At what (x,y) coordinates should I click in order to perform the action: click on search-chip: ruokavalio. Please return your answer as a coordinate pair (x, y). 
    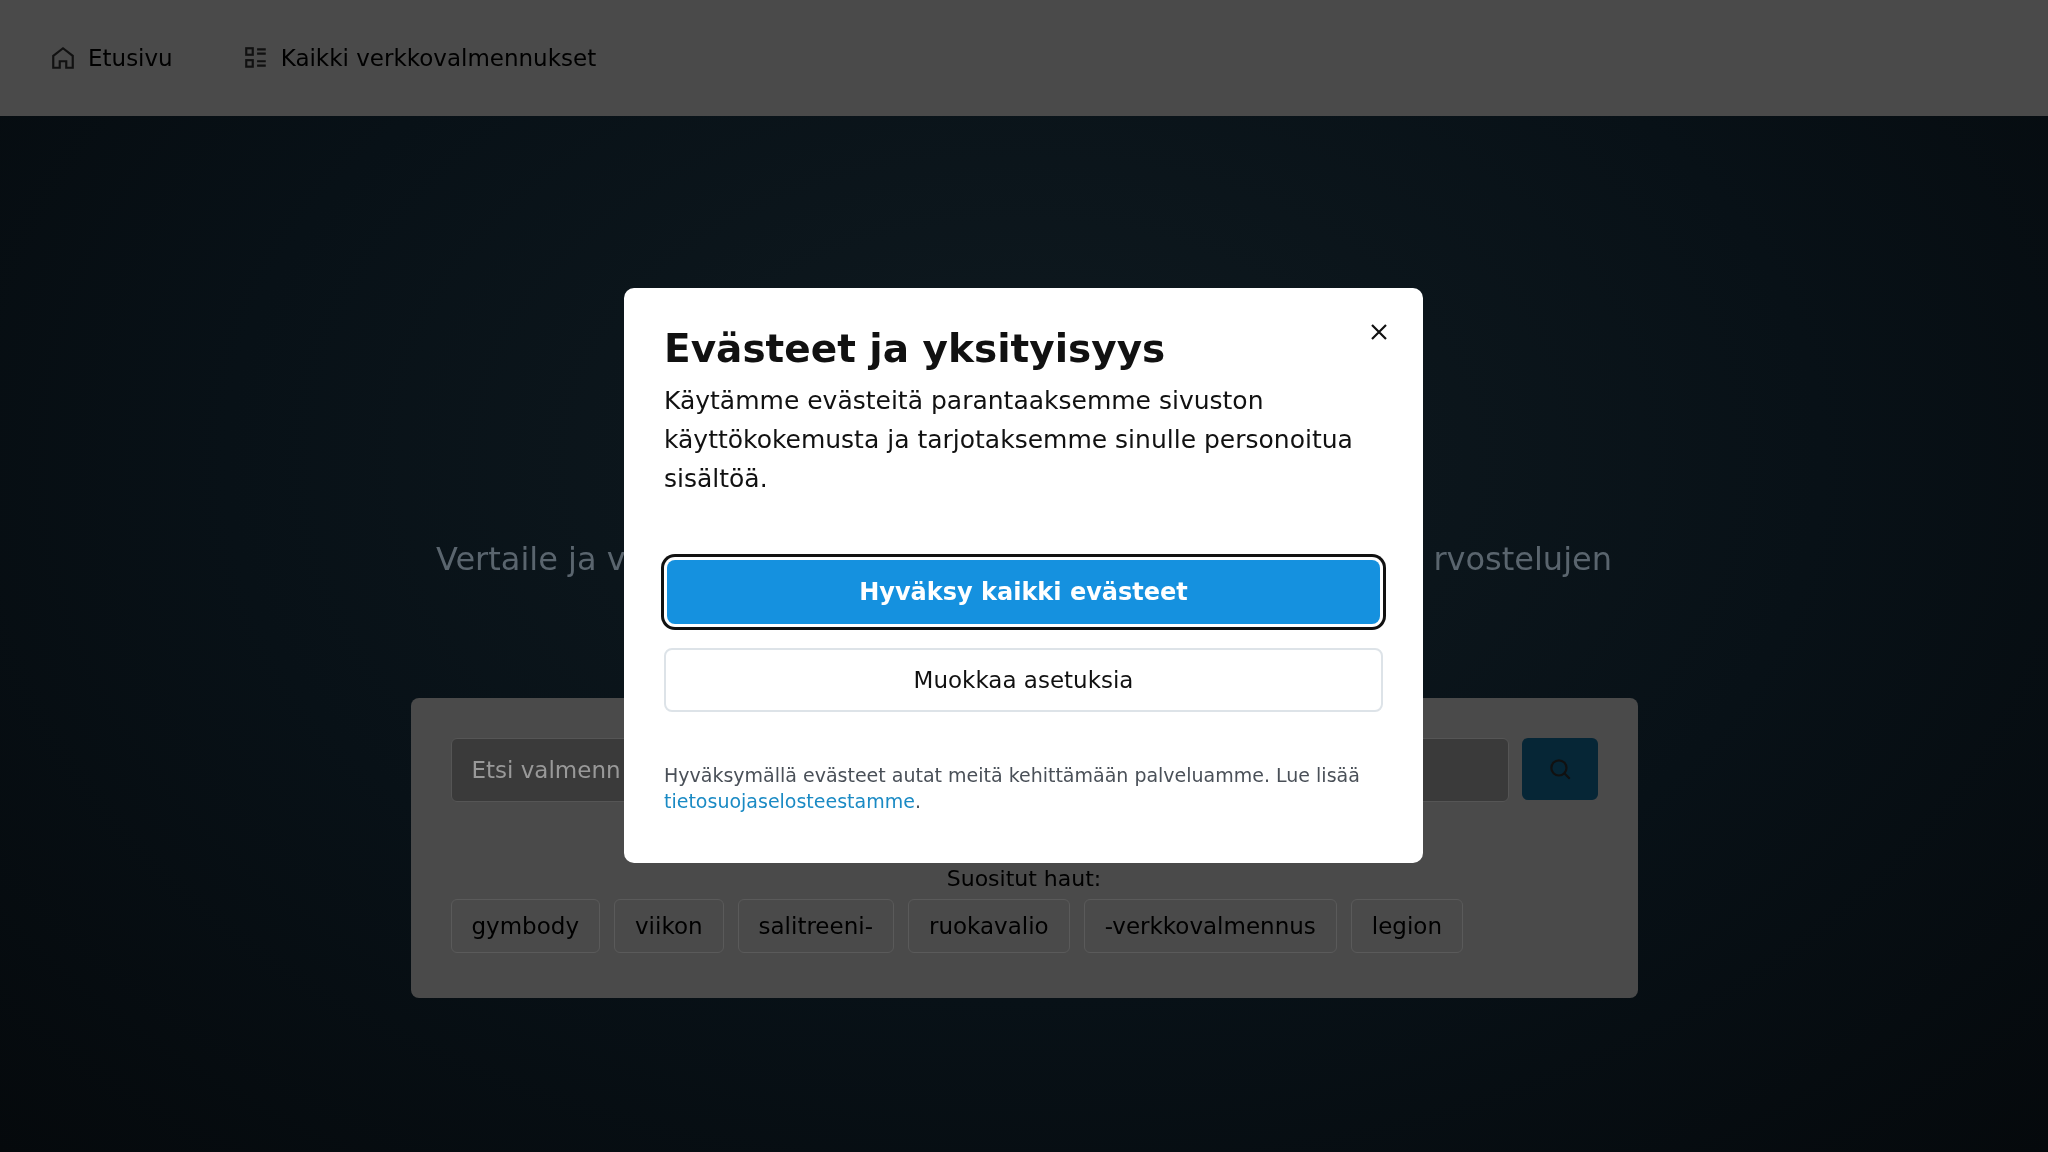
    Looking at the image, I should click on (988, 926).